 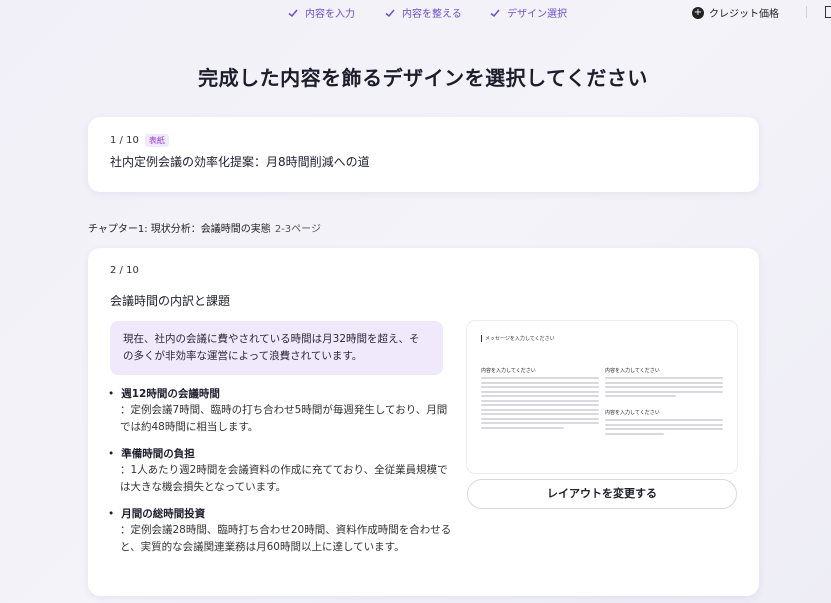 I want to click on progress-steps: 内容を入力 内容を整える デザイン選択 + クレジット価格, so click(x=415, y=13).